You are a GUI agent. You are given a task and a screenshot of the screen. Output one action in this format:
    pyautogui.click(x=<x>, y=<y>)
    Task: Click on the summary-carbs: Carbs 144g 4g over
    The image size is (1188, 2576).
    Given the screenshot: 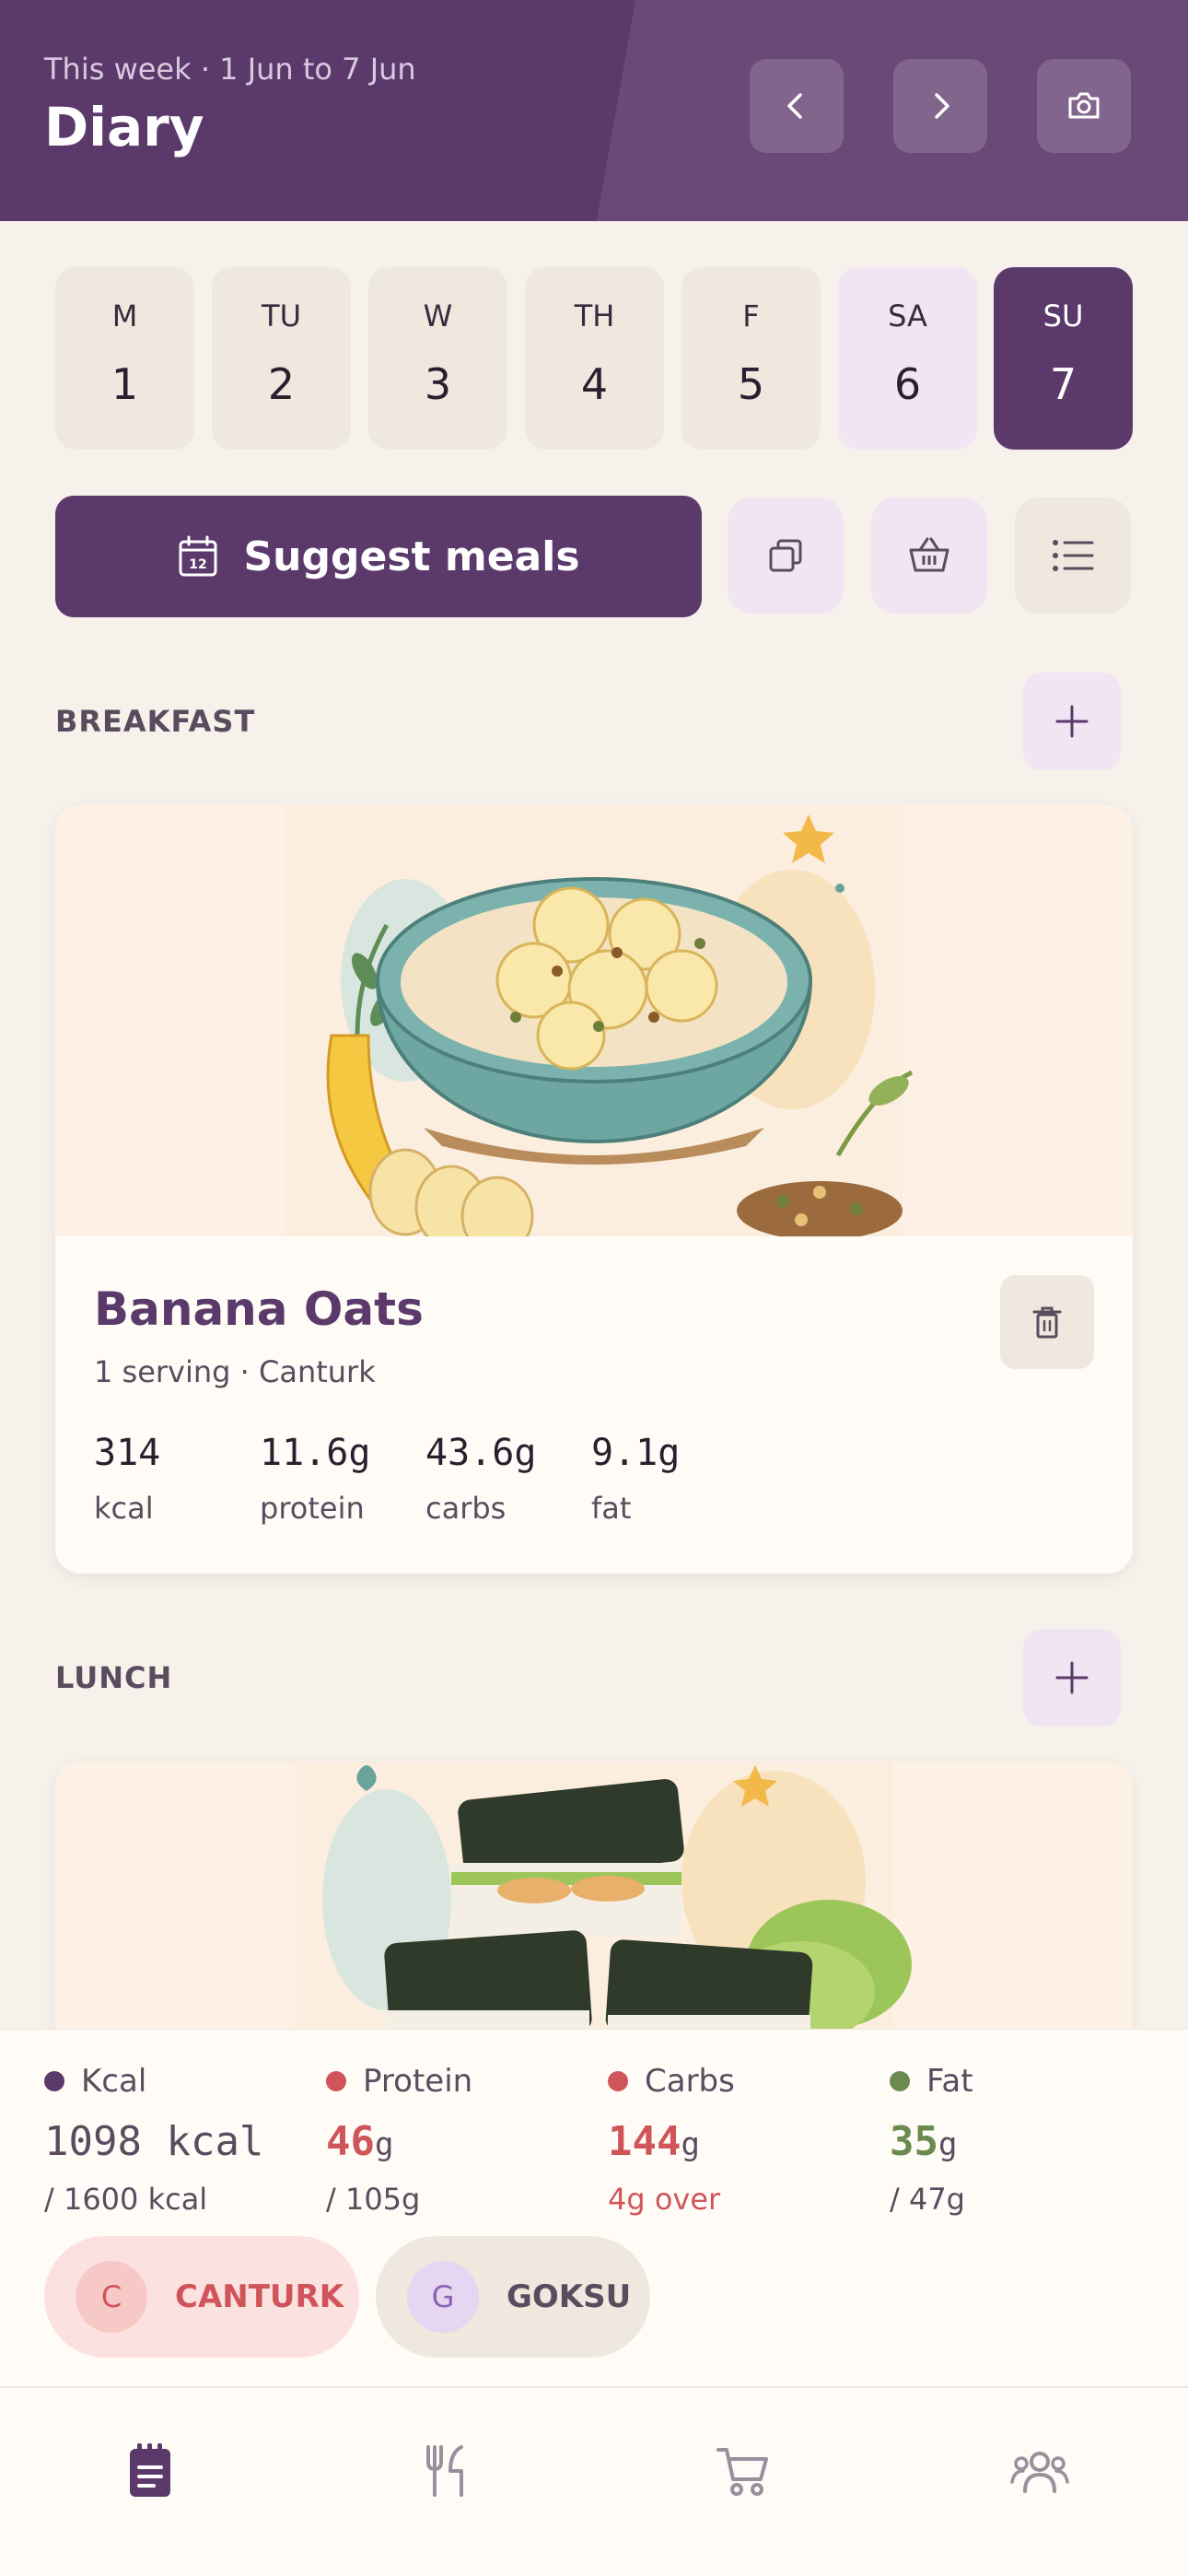 What is the action you would take?
    pyautogui.click(x=671, y=2140)
    